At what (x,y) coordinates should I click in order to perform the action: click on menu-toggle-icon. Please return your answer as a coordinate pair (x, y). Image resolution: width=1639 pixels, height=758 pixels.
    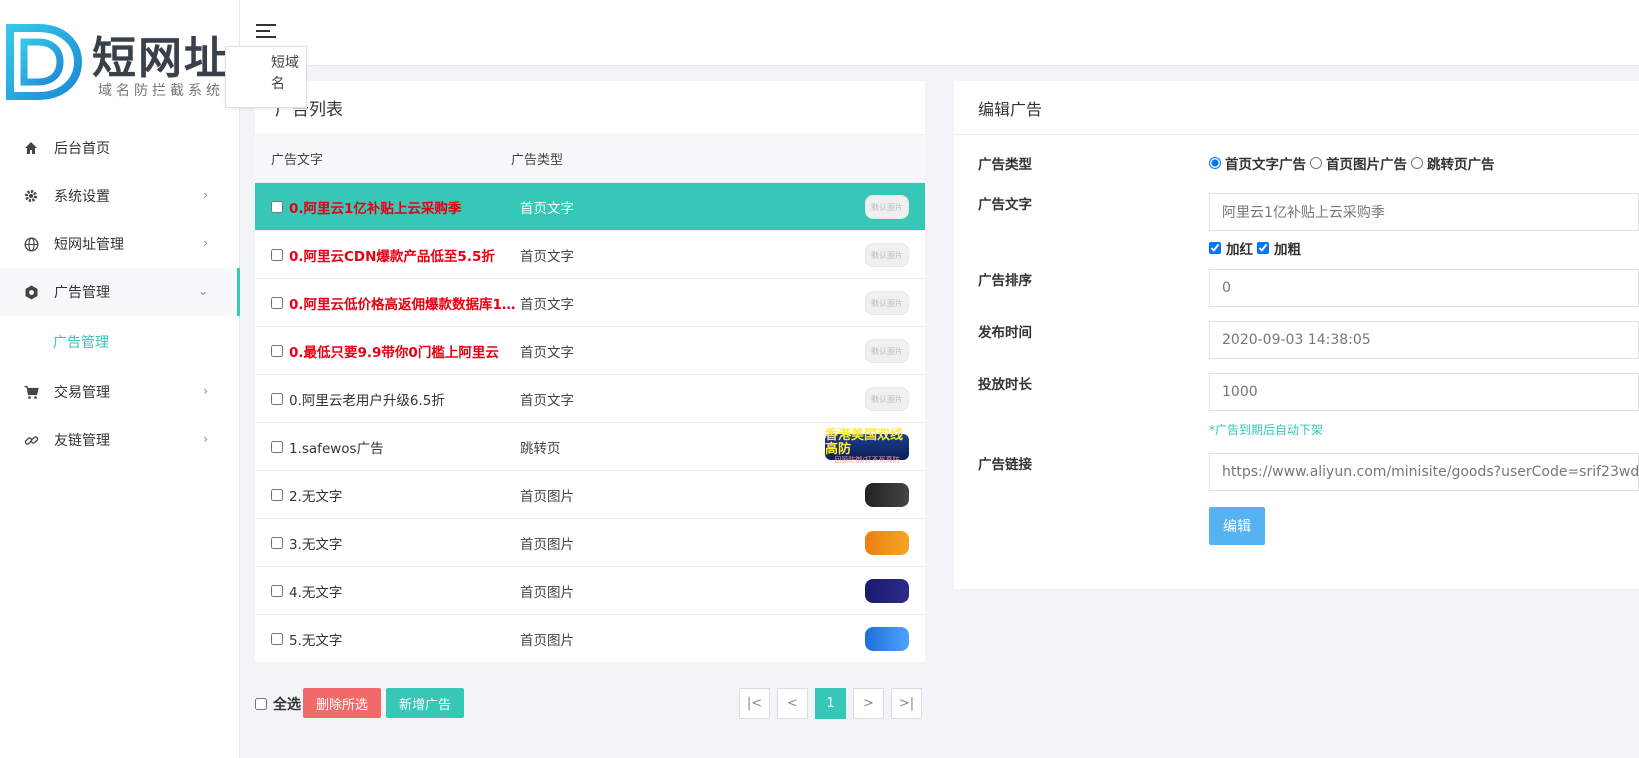
    Looking at the image, I should click on (266, 31).